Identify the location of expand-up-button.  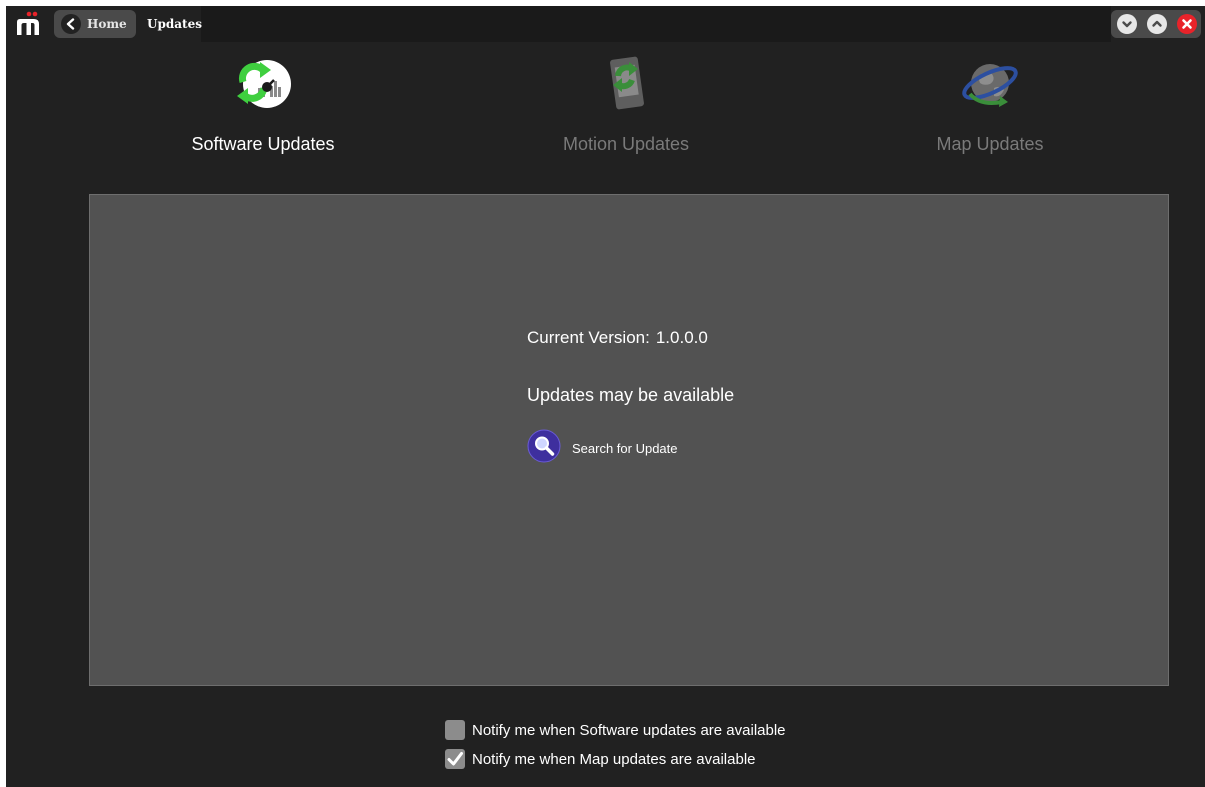
(1157, 24).